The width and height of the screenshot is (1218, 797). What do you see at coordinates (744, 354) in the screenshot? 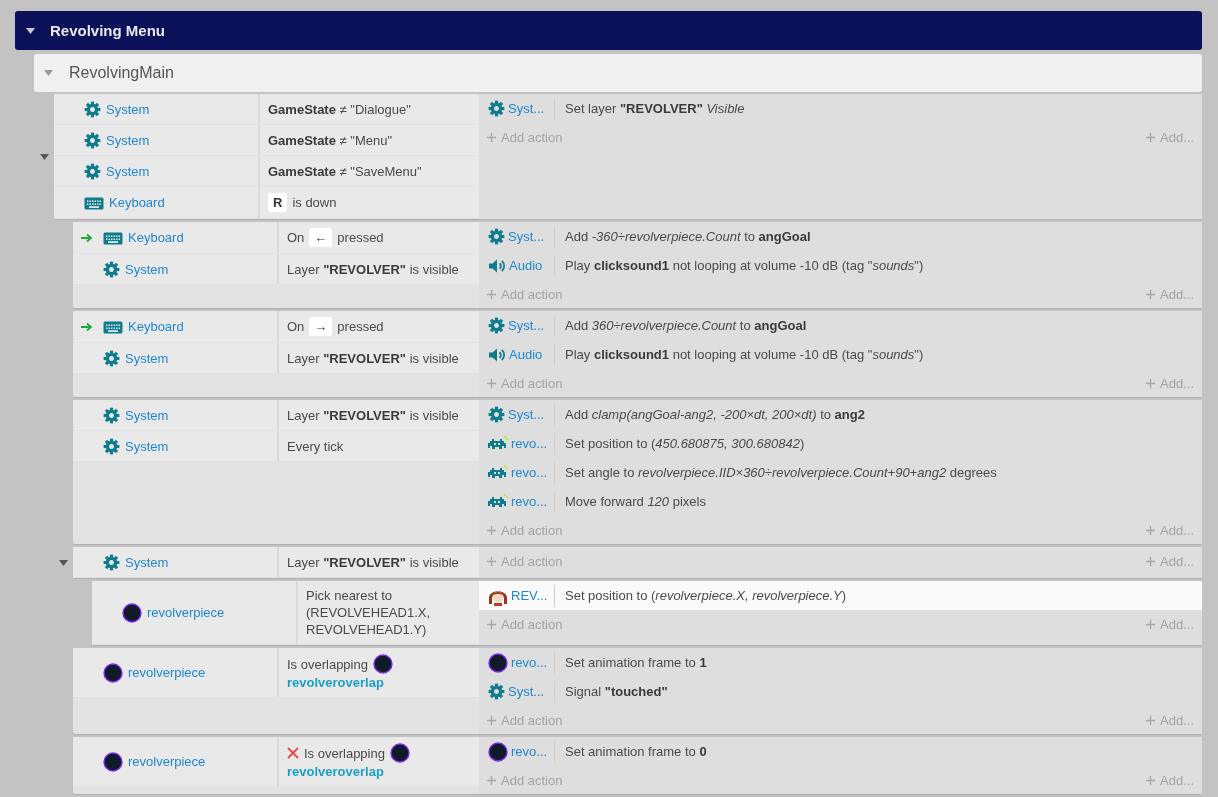
I see `action-text: Play clicksound1 not looping at volume -10 dB (tag "sounds")` at bounding box center [744, 354].